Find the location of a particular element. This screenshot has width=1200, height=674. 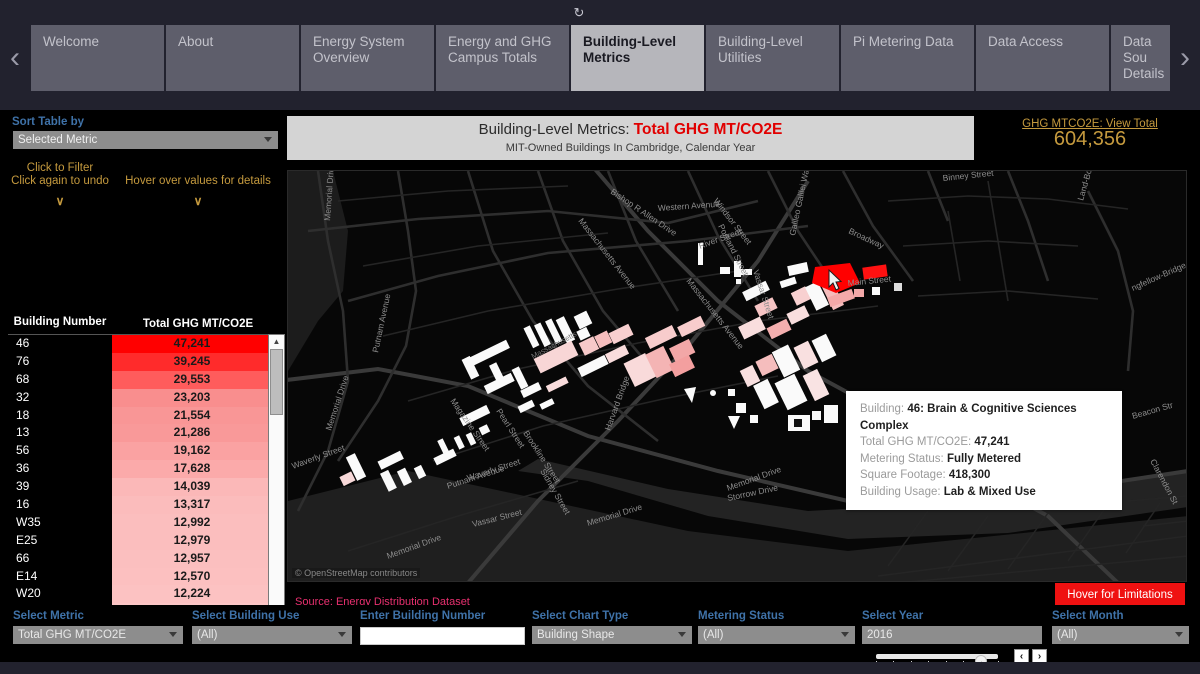

cell-building-number: 13 is located at coordinates (60, 433).